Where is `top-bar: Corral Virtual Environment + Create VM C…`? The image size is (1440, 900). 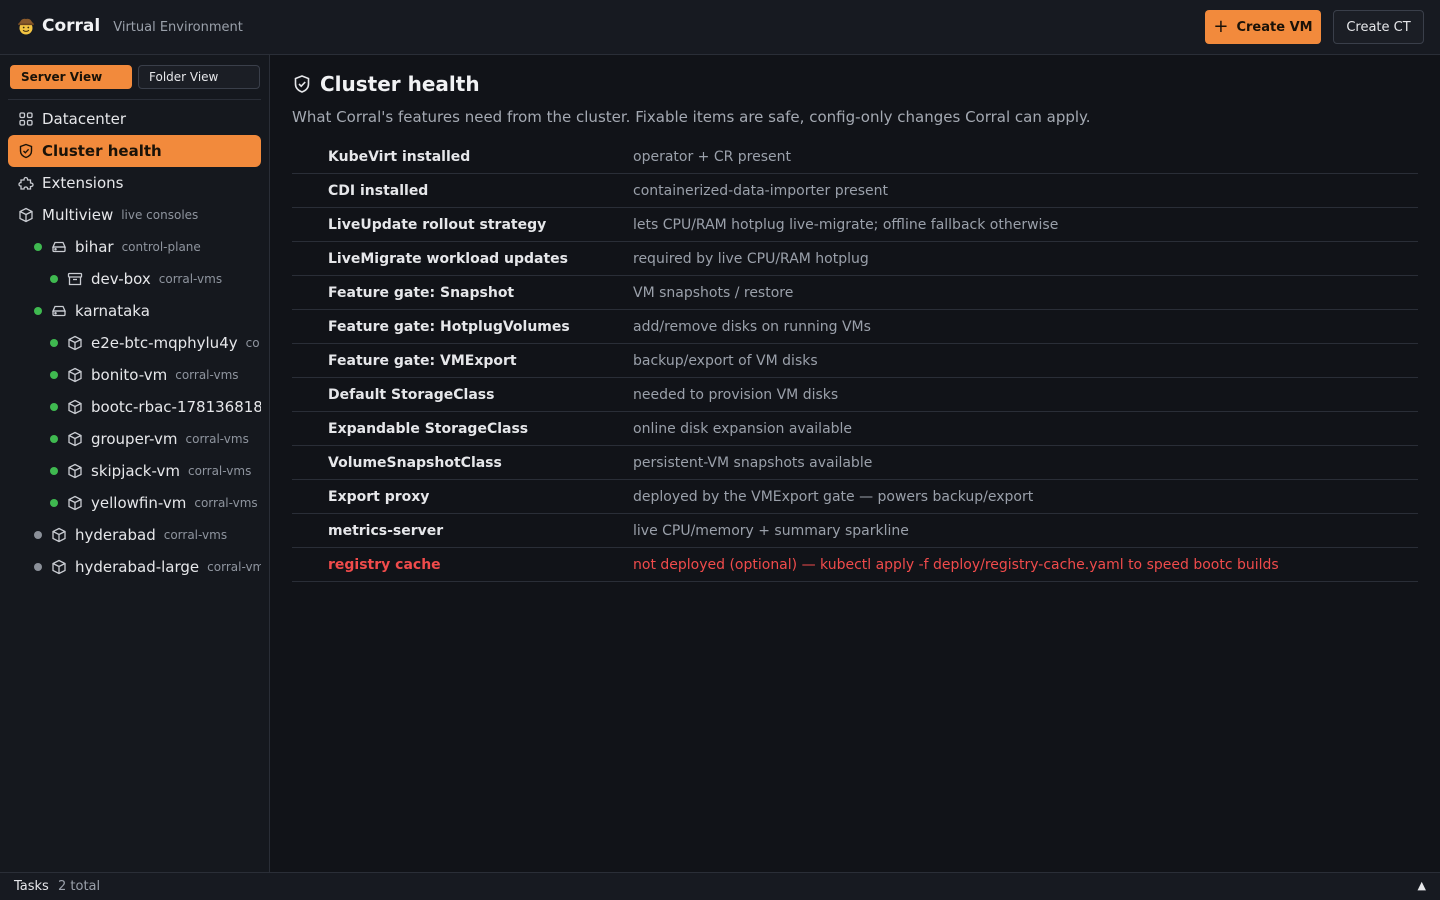
top-bar: Corral Virtual Environment + Create VM C… is located at coordinates (720, 27).